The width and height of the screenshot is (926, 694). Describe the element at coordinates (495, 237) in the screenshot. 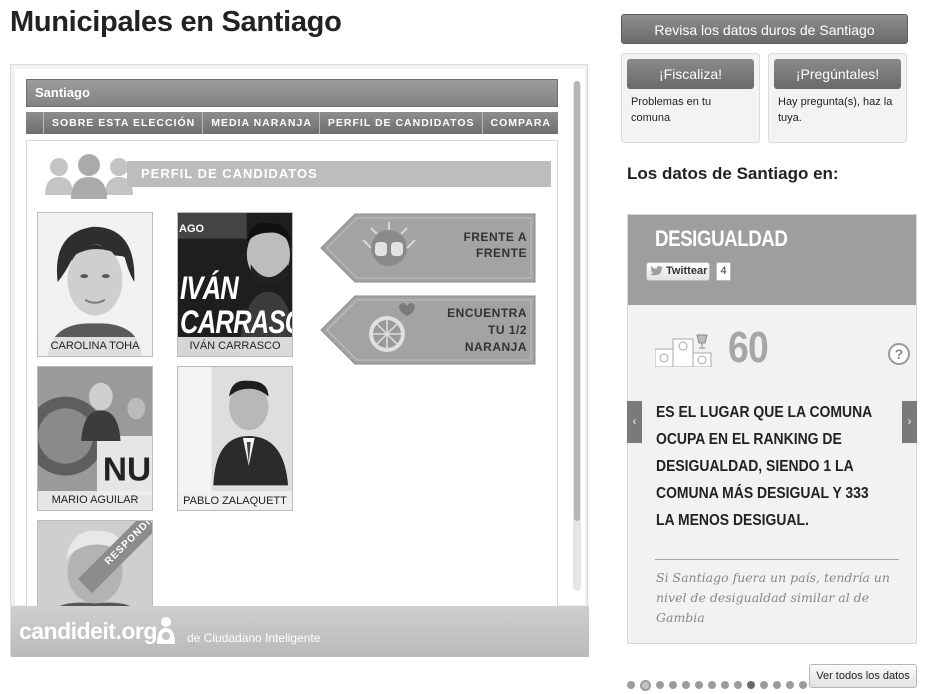

I see `frente-line1: FRENTE A` at that location.